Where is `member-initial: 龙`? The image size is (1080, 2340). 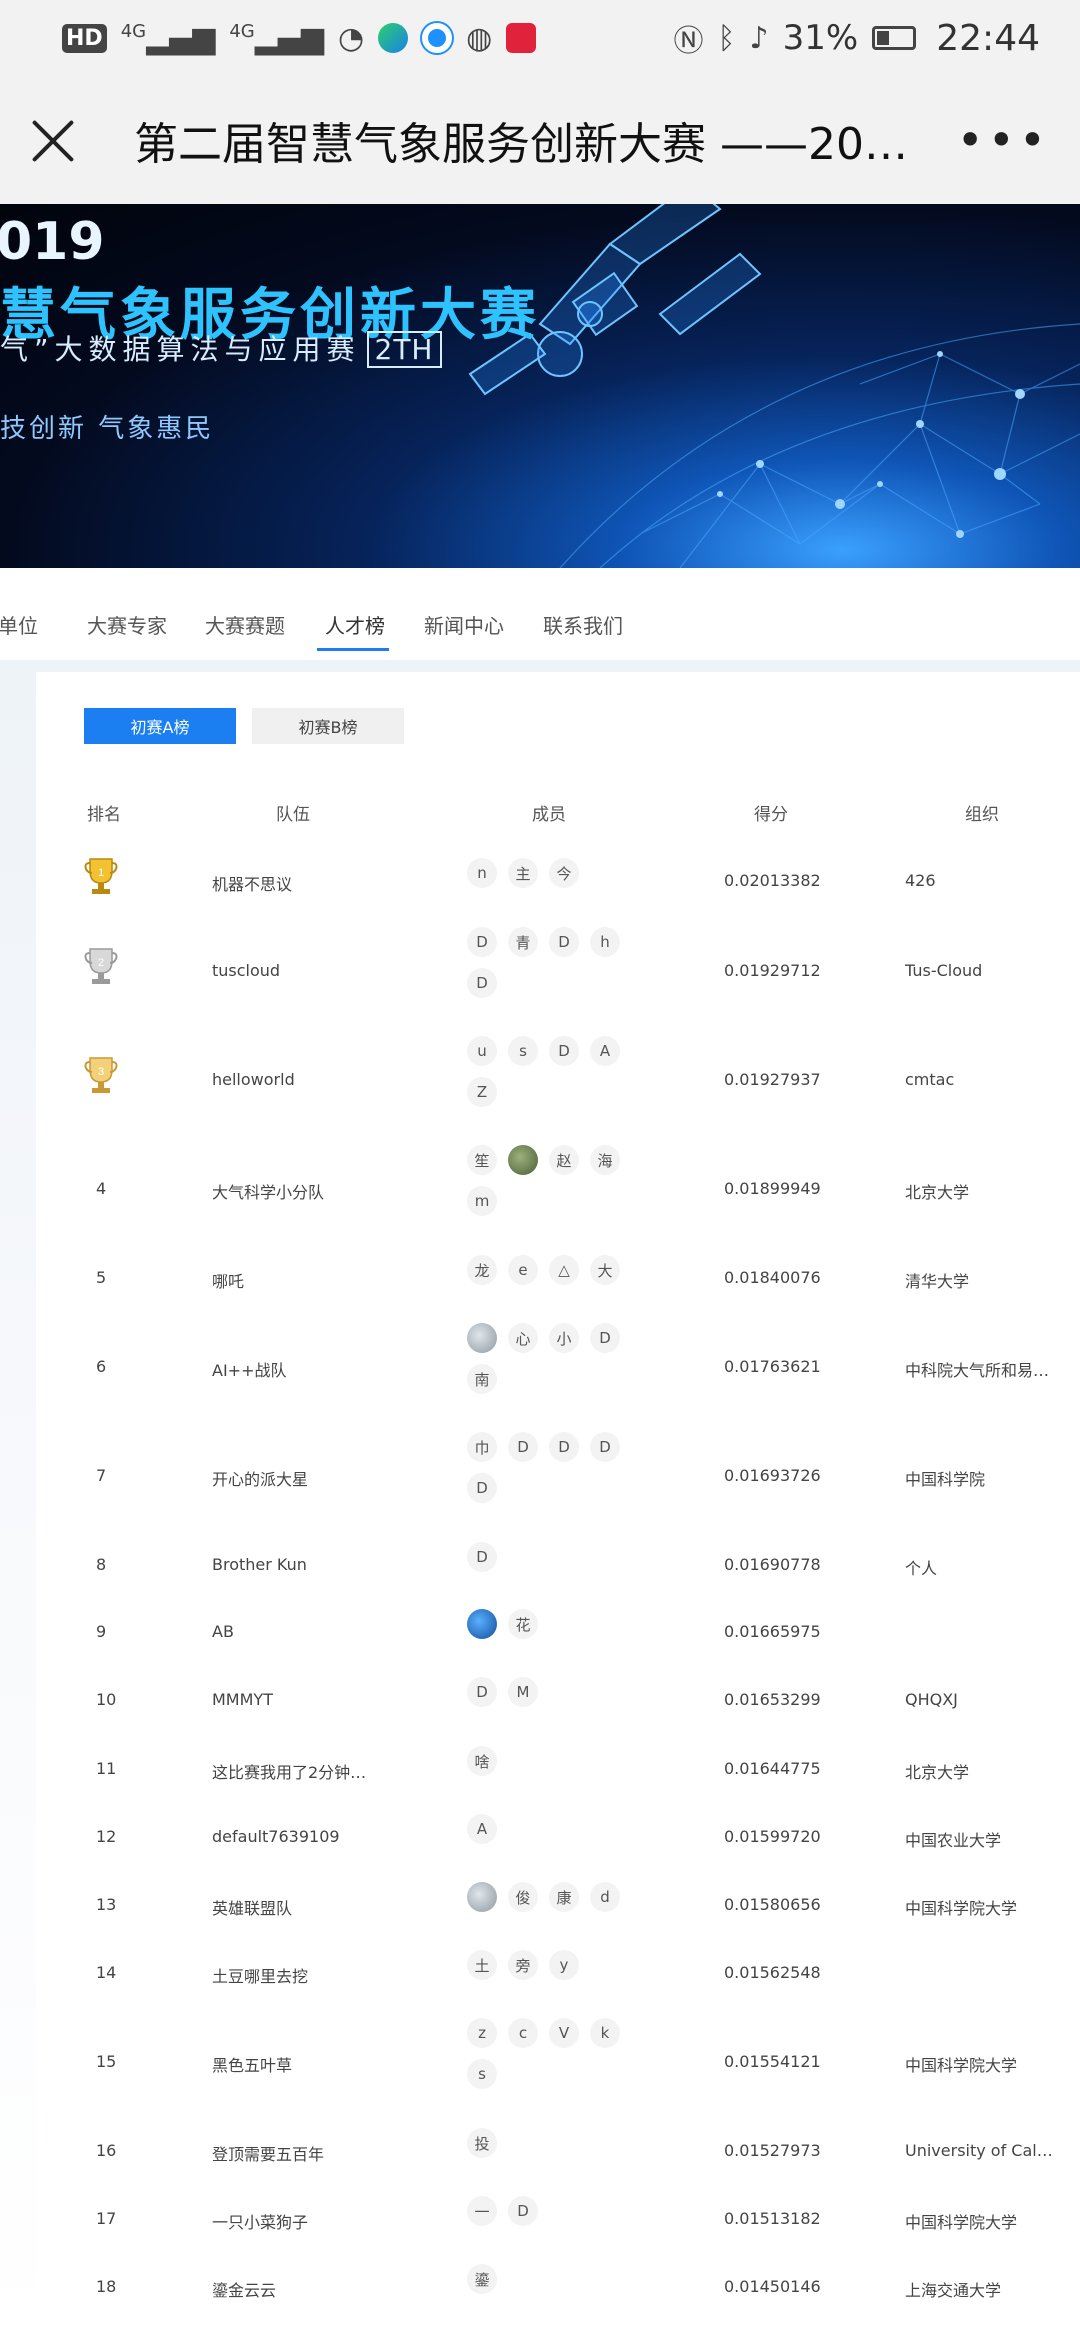 member-initial: 龙 is located at coordinates (482, 1270).